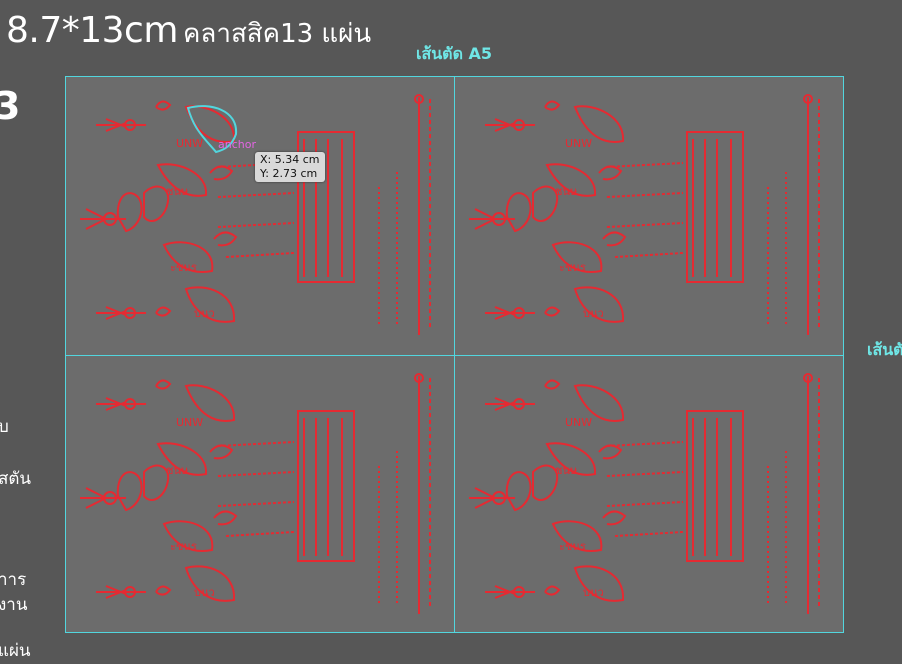  I want to click on anchor-hint: anchor, so click(237, 144).